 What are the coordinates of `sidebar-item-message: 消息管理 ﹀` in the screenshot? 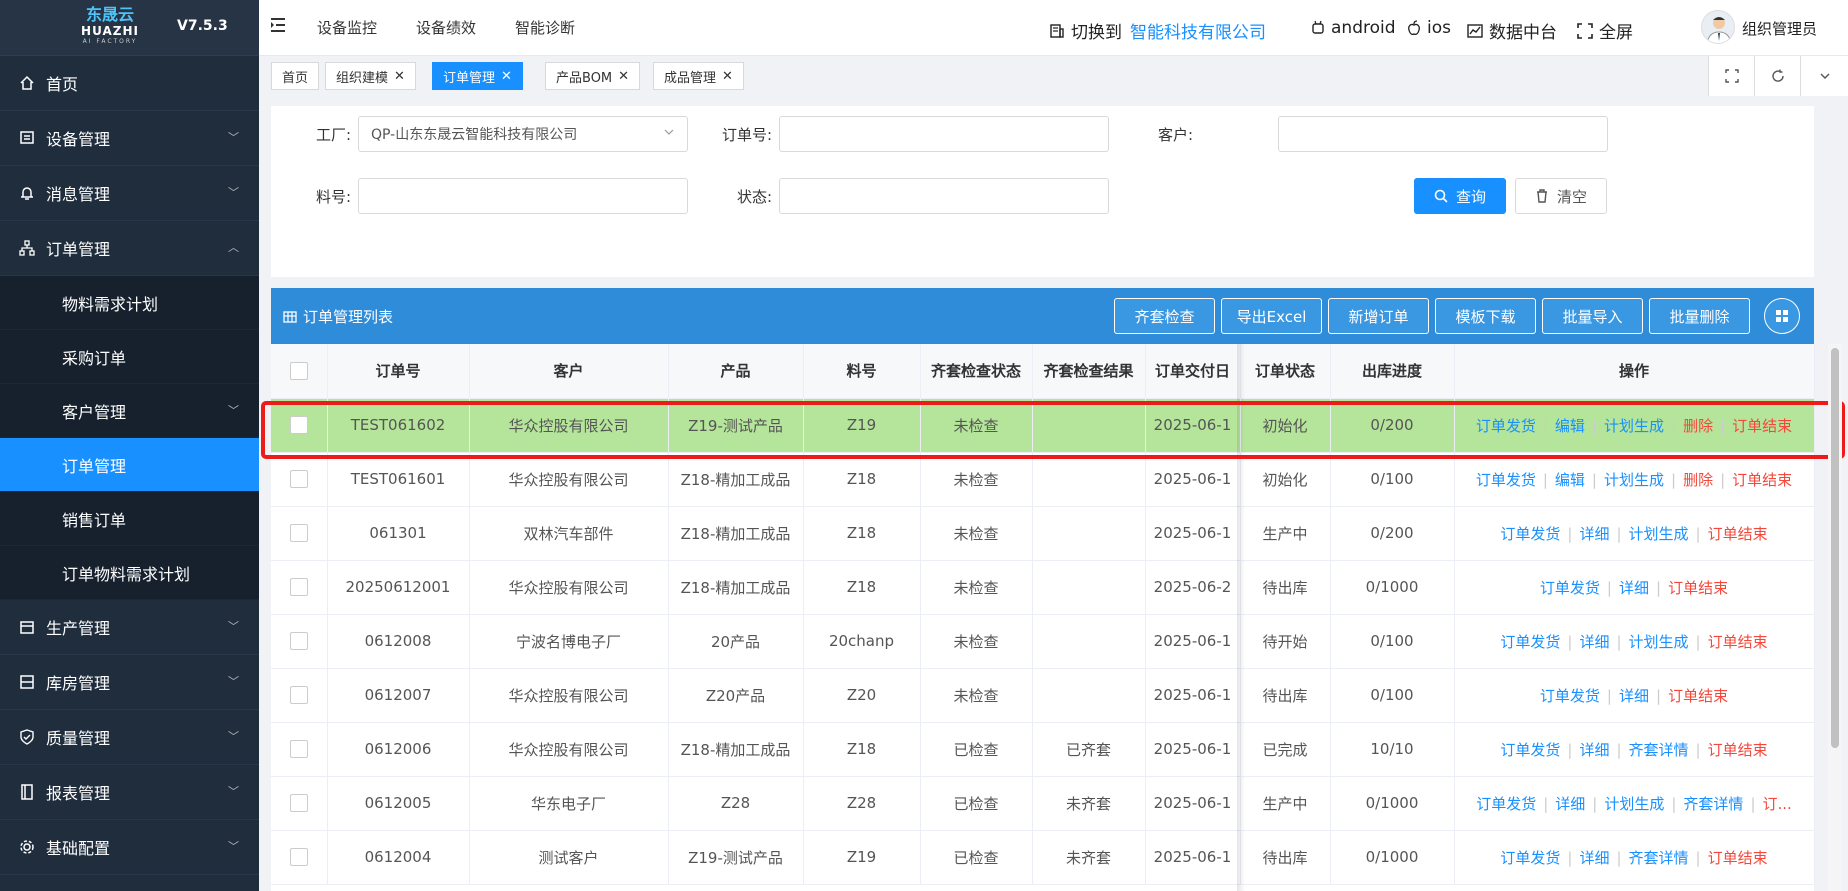 It's located at (129, 193).